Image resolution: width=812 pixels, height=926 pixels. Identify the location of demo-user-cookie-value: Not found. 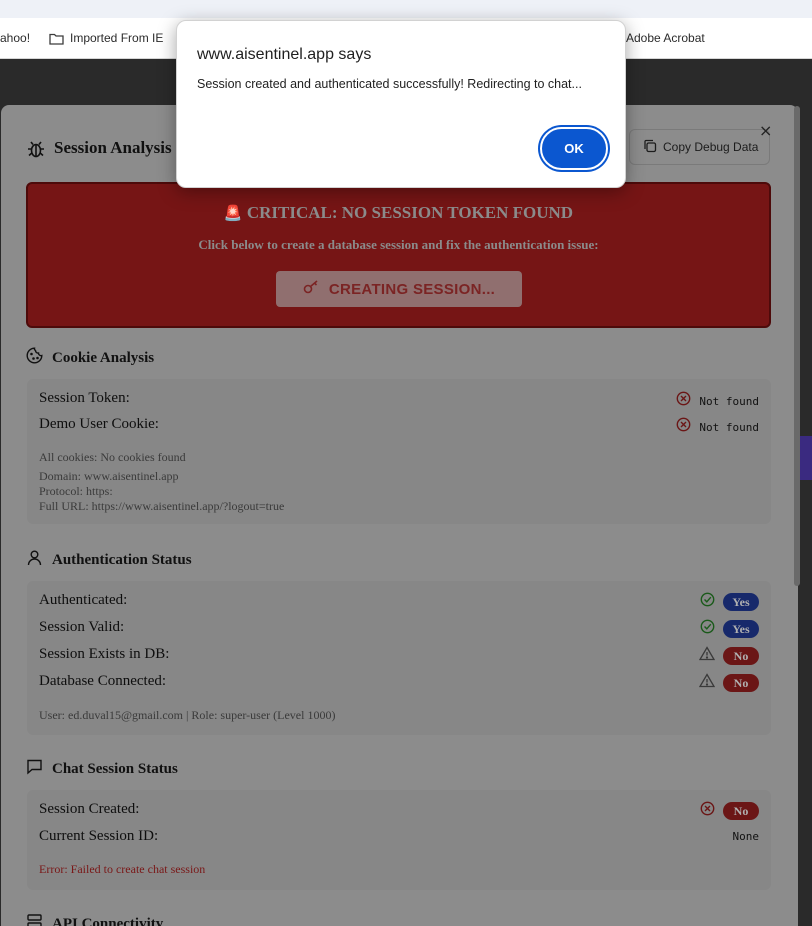
(729, 427).